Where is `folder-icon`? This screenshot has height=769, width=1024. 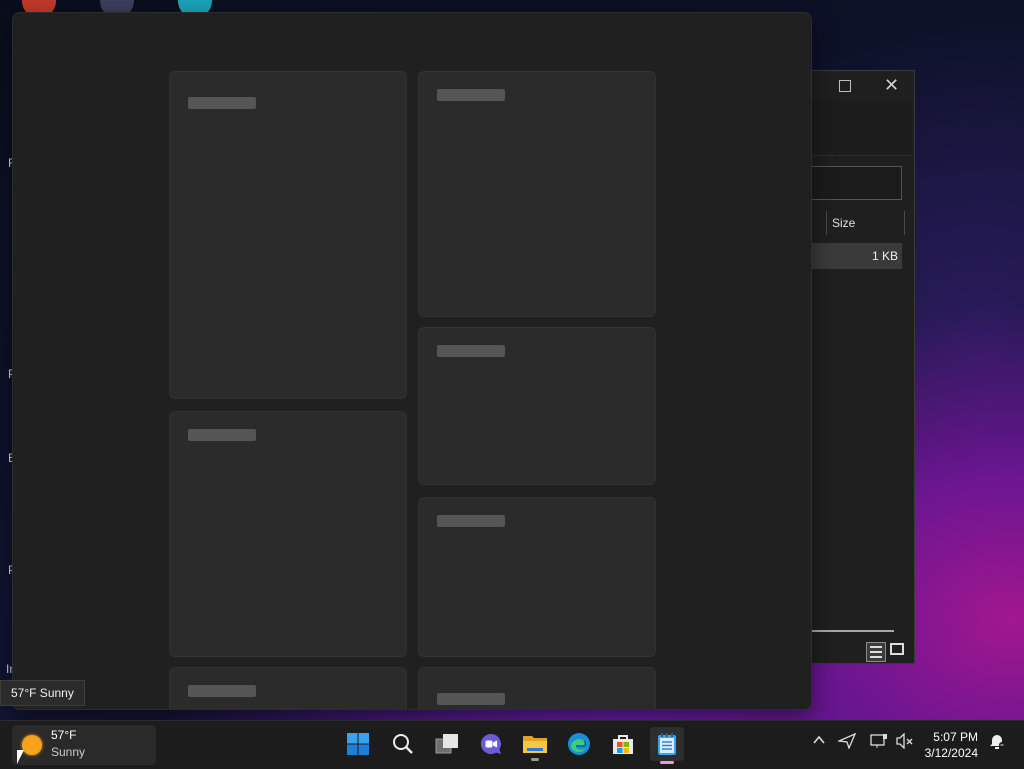
folder-icon is located at coordinates (535, 744).